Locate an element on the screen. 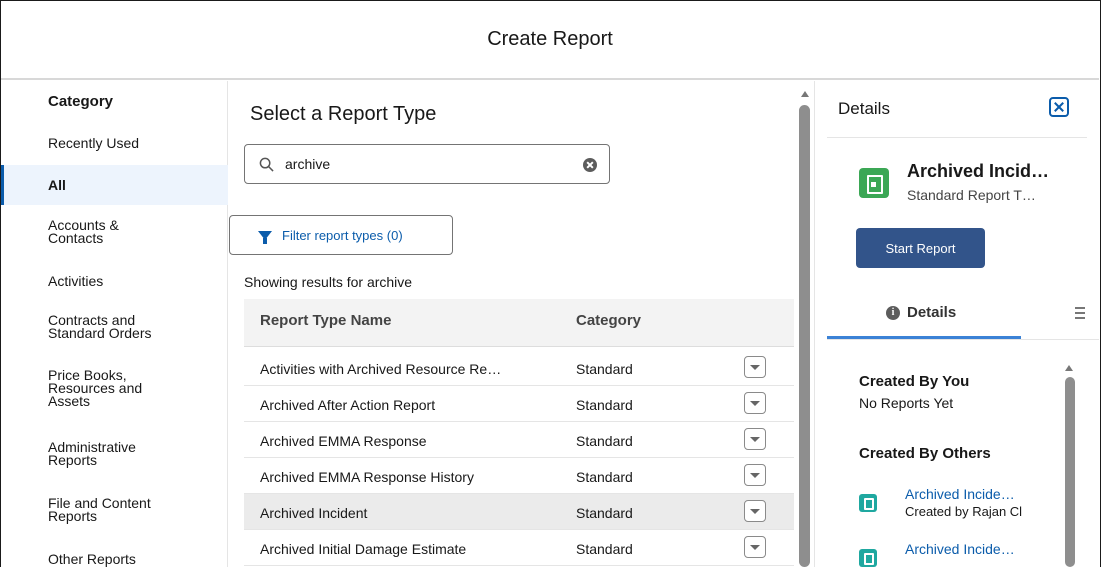 Image resolution: width=1101 pixels, height=567 pixels. row-name: Archived Incident is located at coordinates (314, 513).